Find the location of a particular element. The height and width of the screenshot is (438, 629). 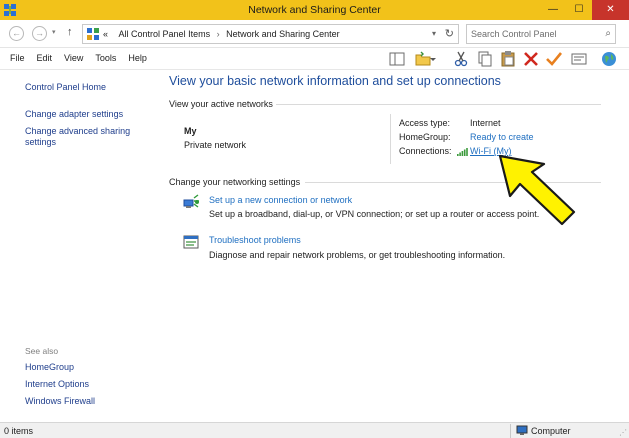

sidebar-link-advanced-sharing: Change advanced sharing settings is located at coordinates (85, 137).